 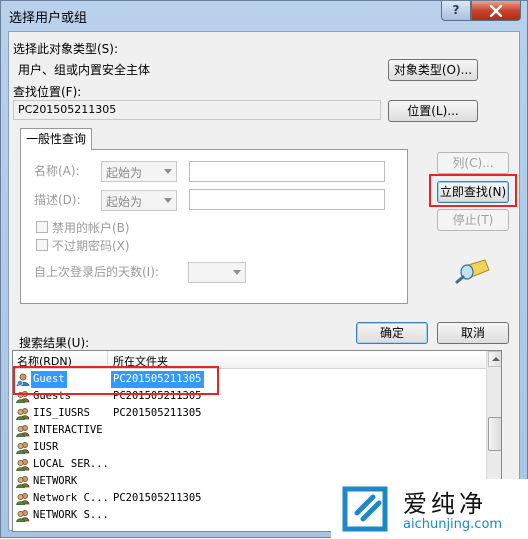 I want to click on location-value: PC201505211305, so click(x=197, y=110).